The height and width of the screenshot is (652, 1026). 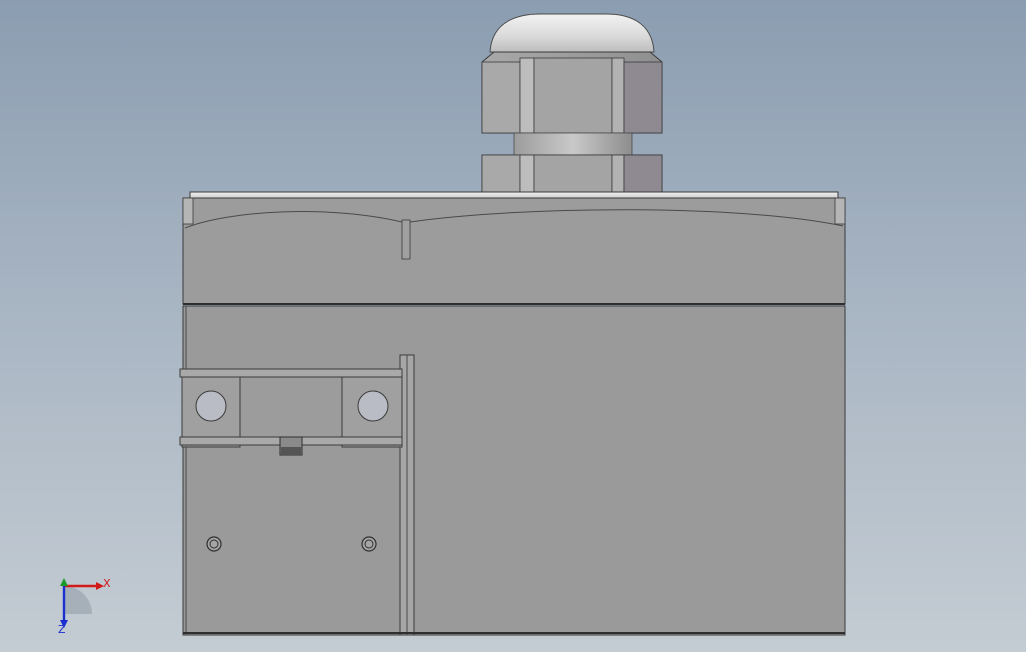 What do you see at coordinates (107, 583) in the screenshot?
I see `axis-x-label: X` at bounding box center [107, 583].